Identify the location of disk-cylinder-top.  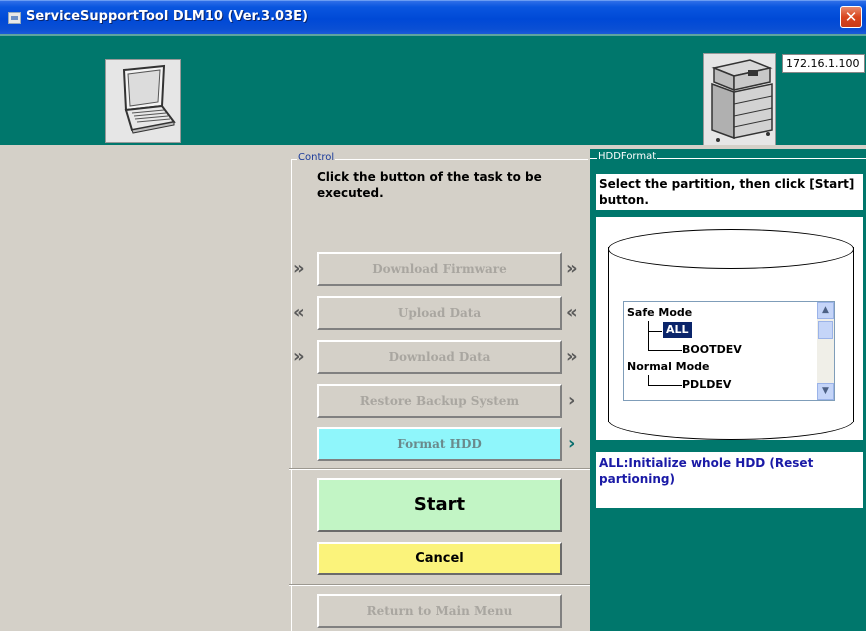
(731, 249).